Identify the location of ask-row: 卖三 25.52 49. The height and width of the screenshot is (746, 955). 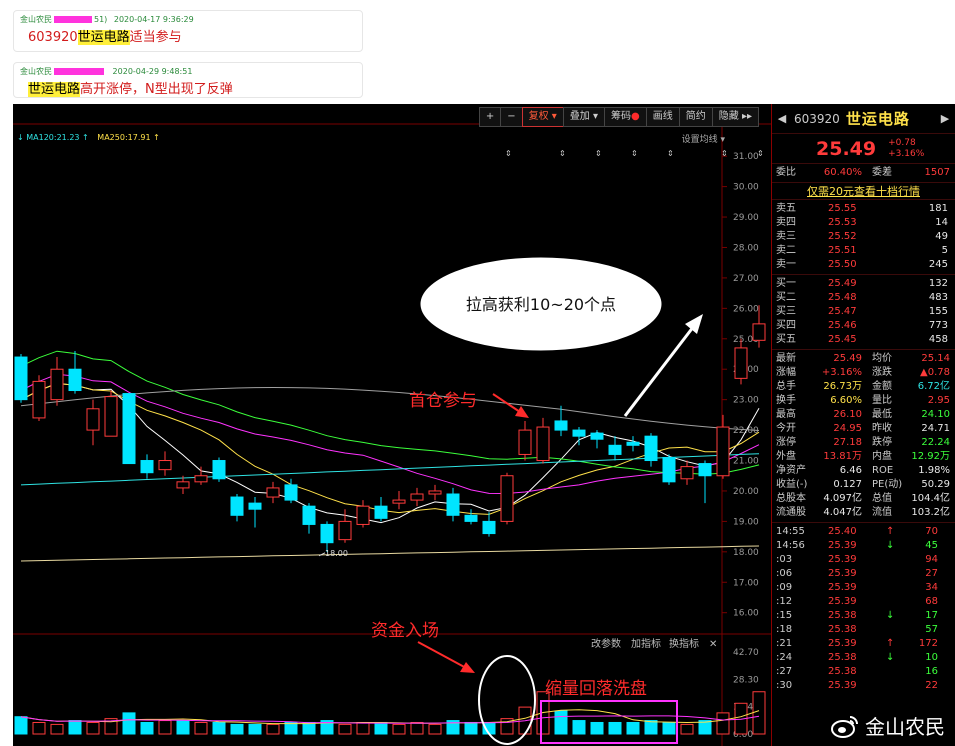
(863, 237).